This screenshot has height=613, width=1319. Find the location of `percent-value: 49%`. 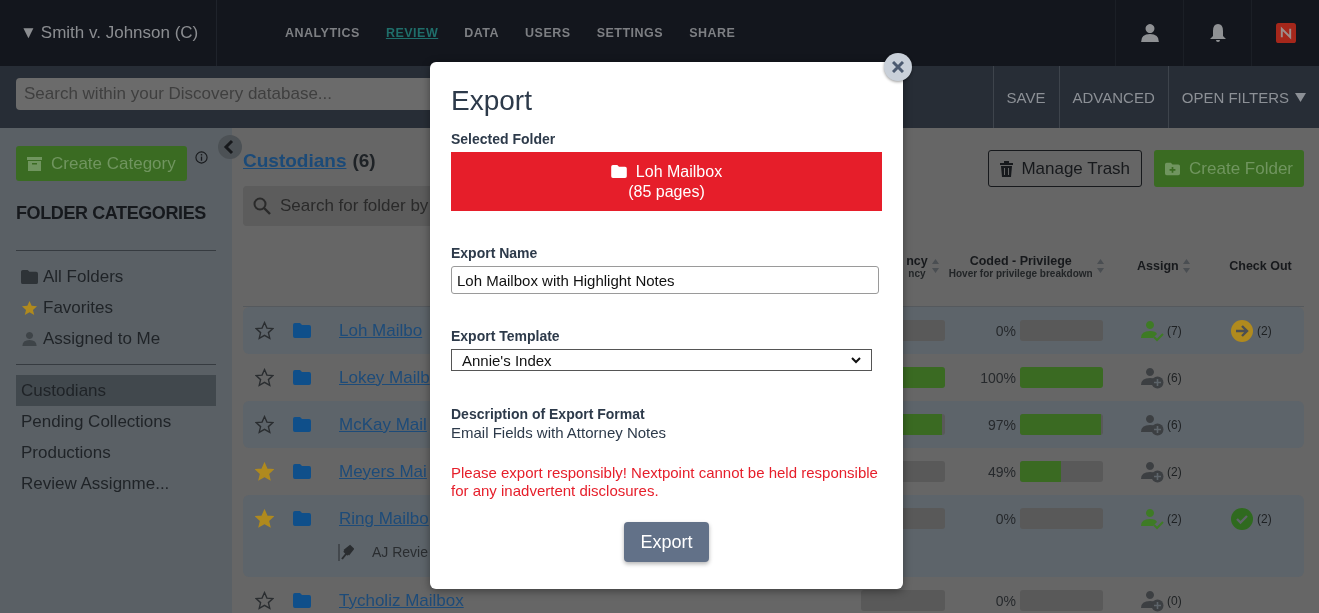

percent-value: 49% is located at coordinates (1001, 471).